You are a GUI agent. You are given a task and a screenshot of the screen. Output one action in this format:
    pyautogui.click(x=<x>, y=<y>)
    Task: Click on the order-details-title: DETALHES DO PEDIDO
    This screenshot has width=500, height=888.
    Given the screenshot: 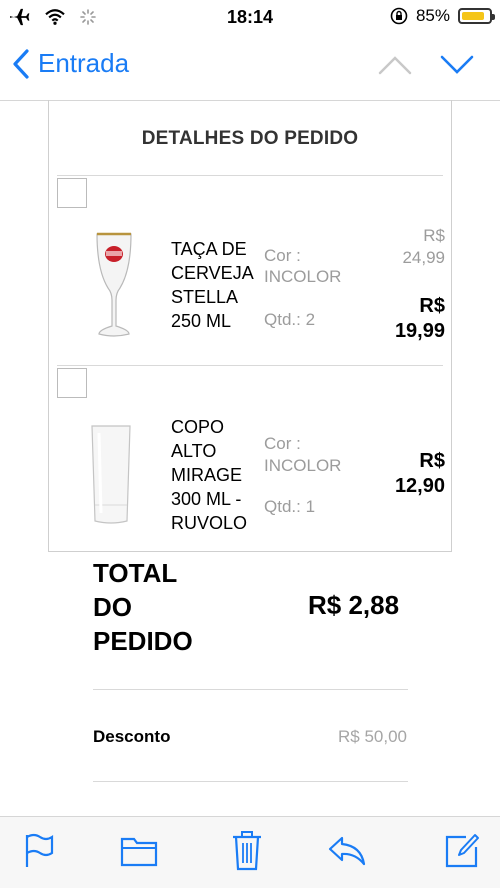 What is the action you would take?
    pyautogui.click(x=250, y=138)
    